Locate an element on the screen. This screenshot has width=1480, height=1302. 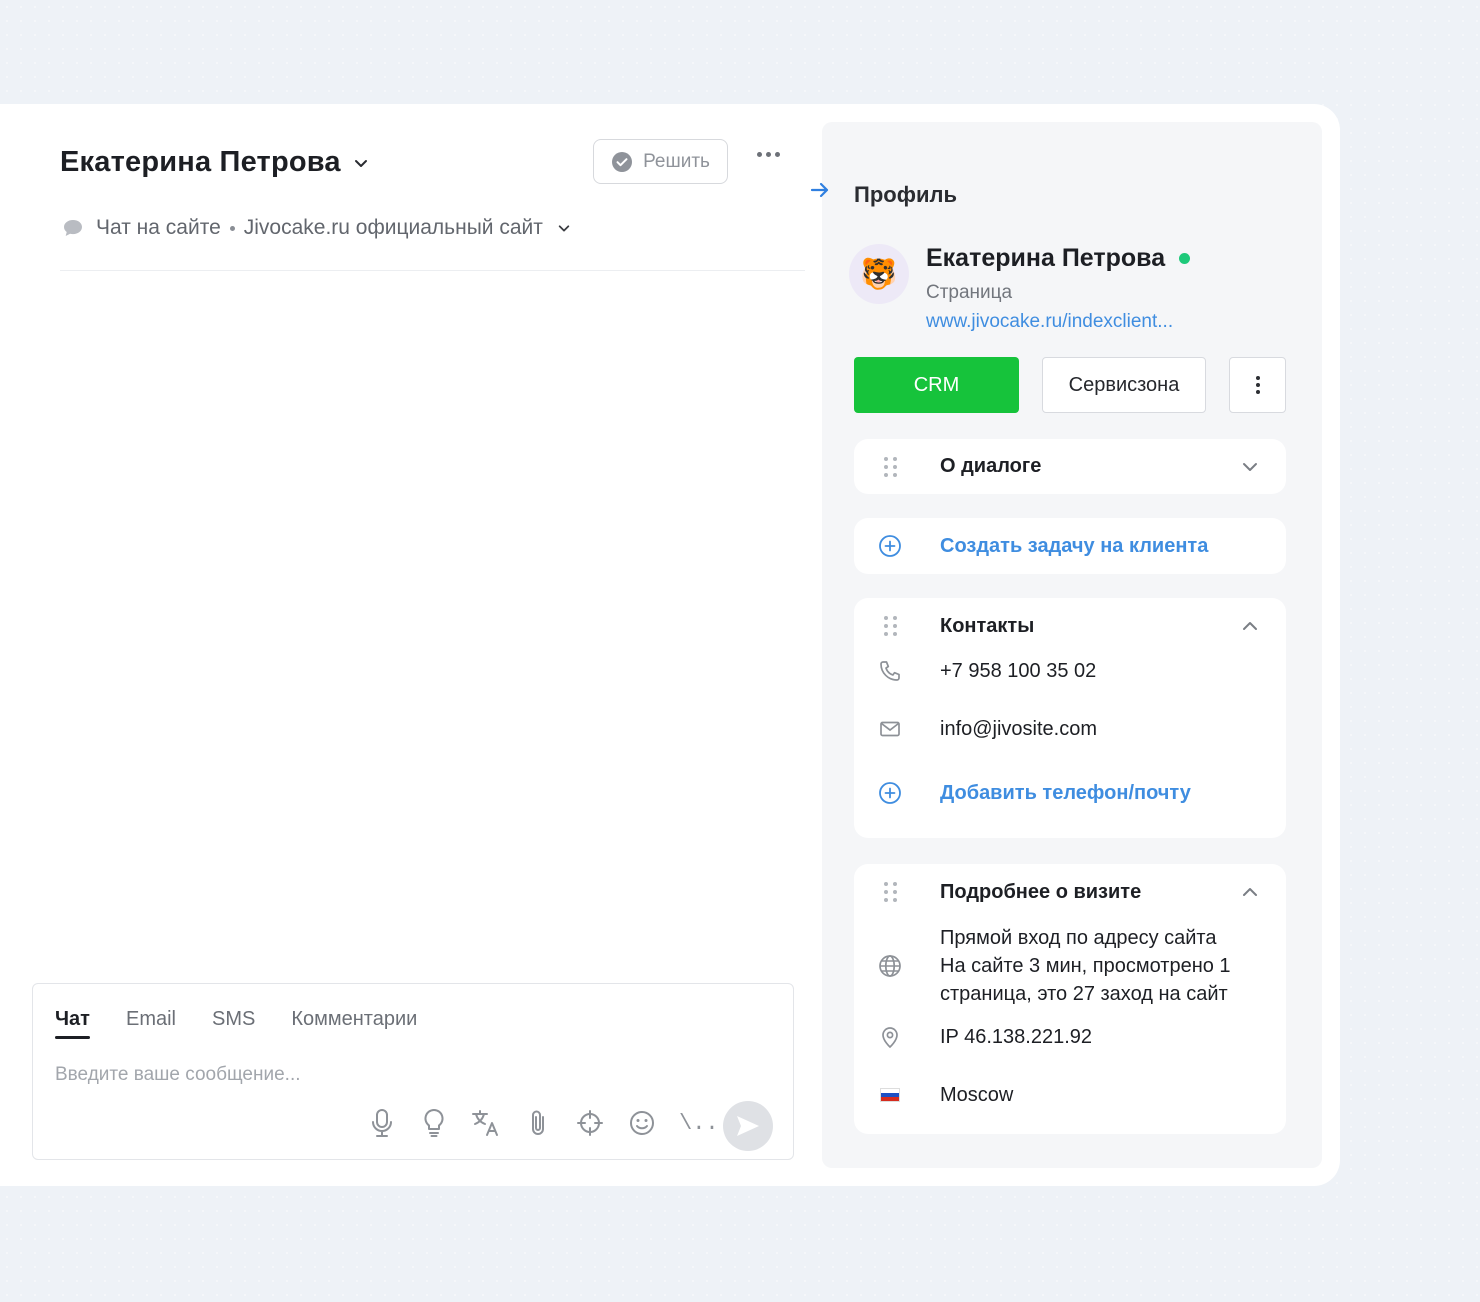
add-contact-link: Добавить телефон/почту is located at coordinates (1065, 793).